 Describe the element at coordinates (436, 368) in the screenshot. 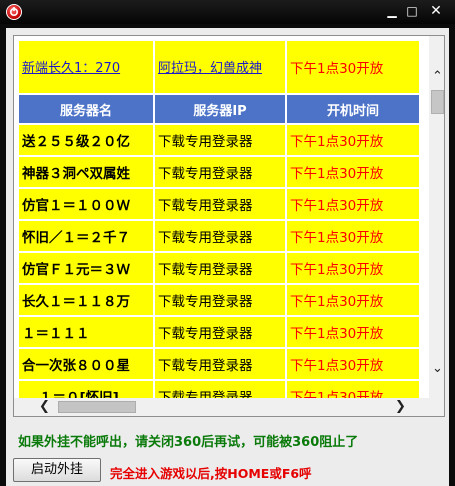

I see `scroll-down-icon: ⌄` at that location.